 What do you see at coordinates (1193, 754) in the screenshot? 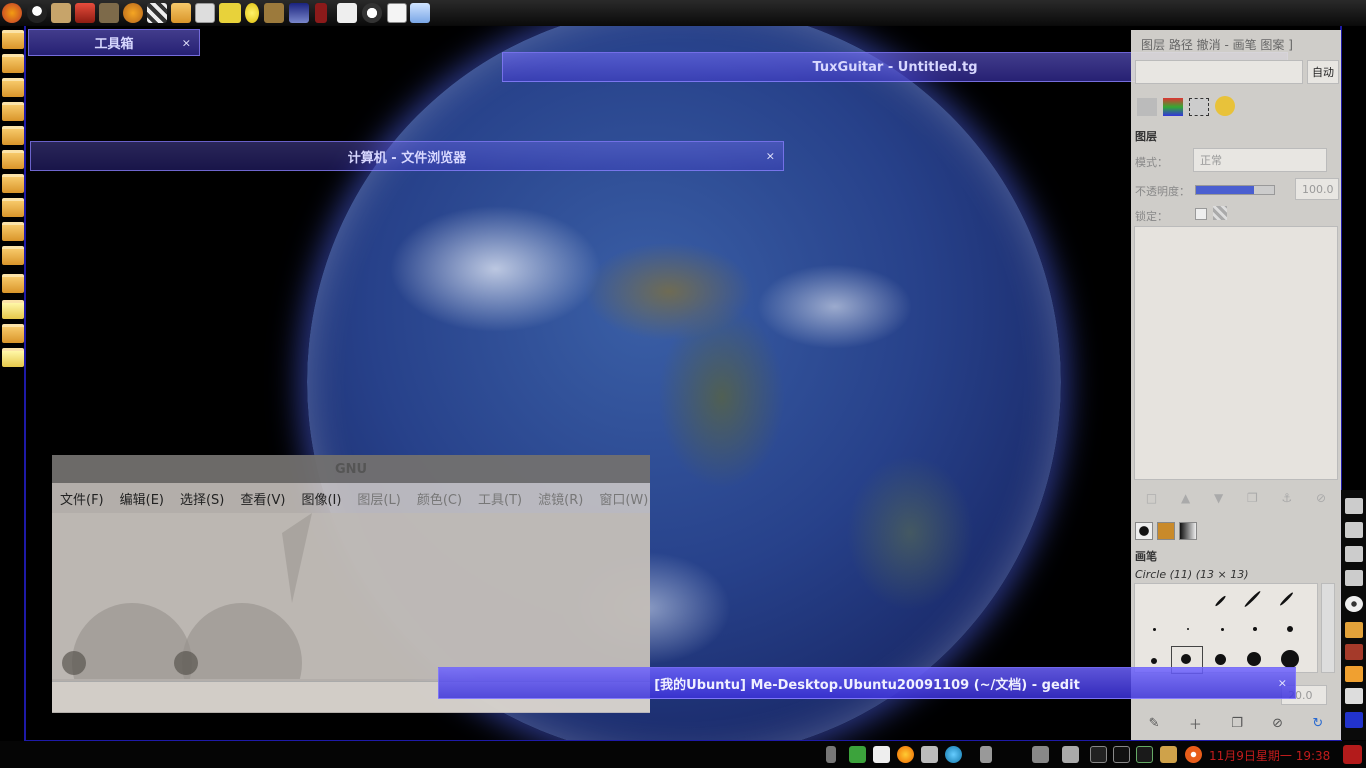
I see `ubuntu-icon` at bounding box center [1193, 754].